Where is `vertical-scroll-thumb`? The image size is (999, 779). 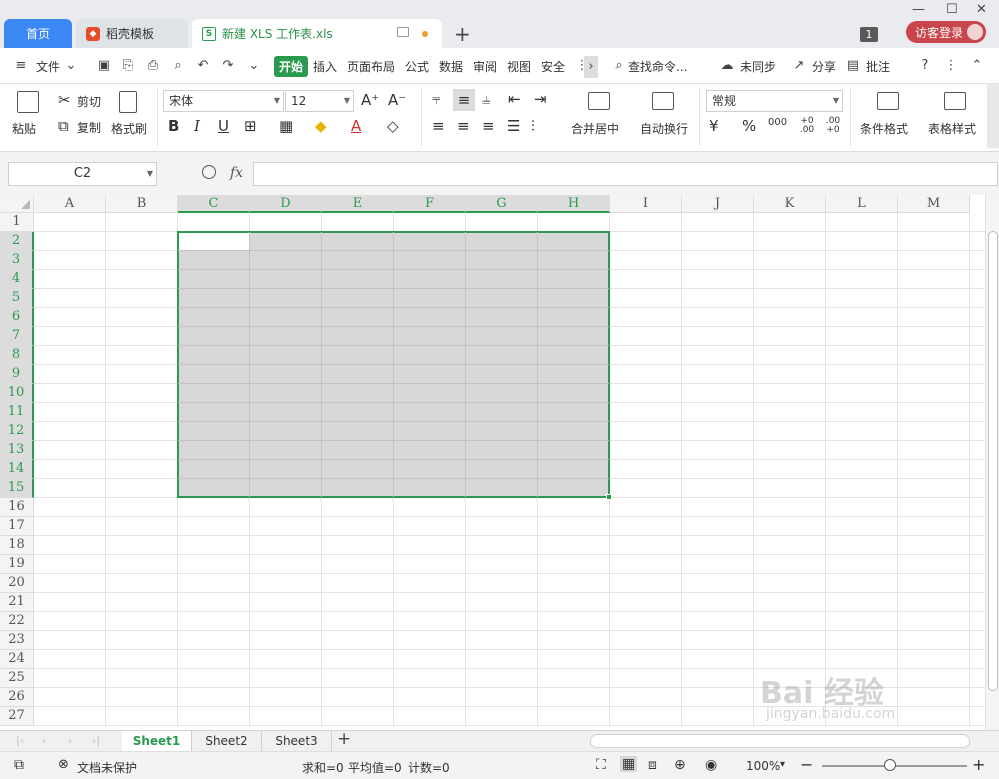 vertical-scroll-thumb is located at coordinates (993, 461).